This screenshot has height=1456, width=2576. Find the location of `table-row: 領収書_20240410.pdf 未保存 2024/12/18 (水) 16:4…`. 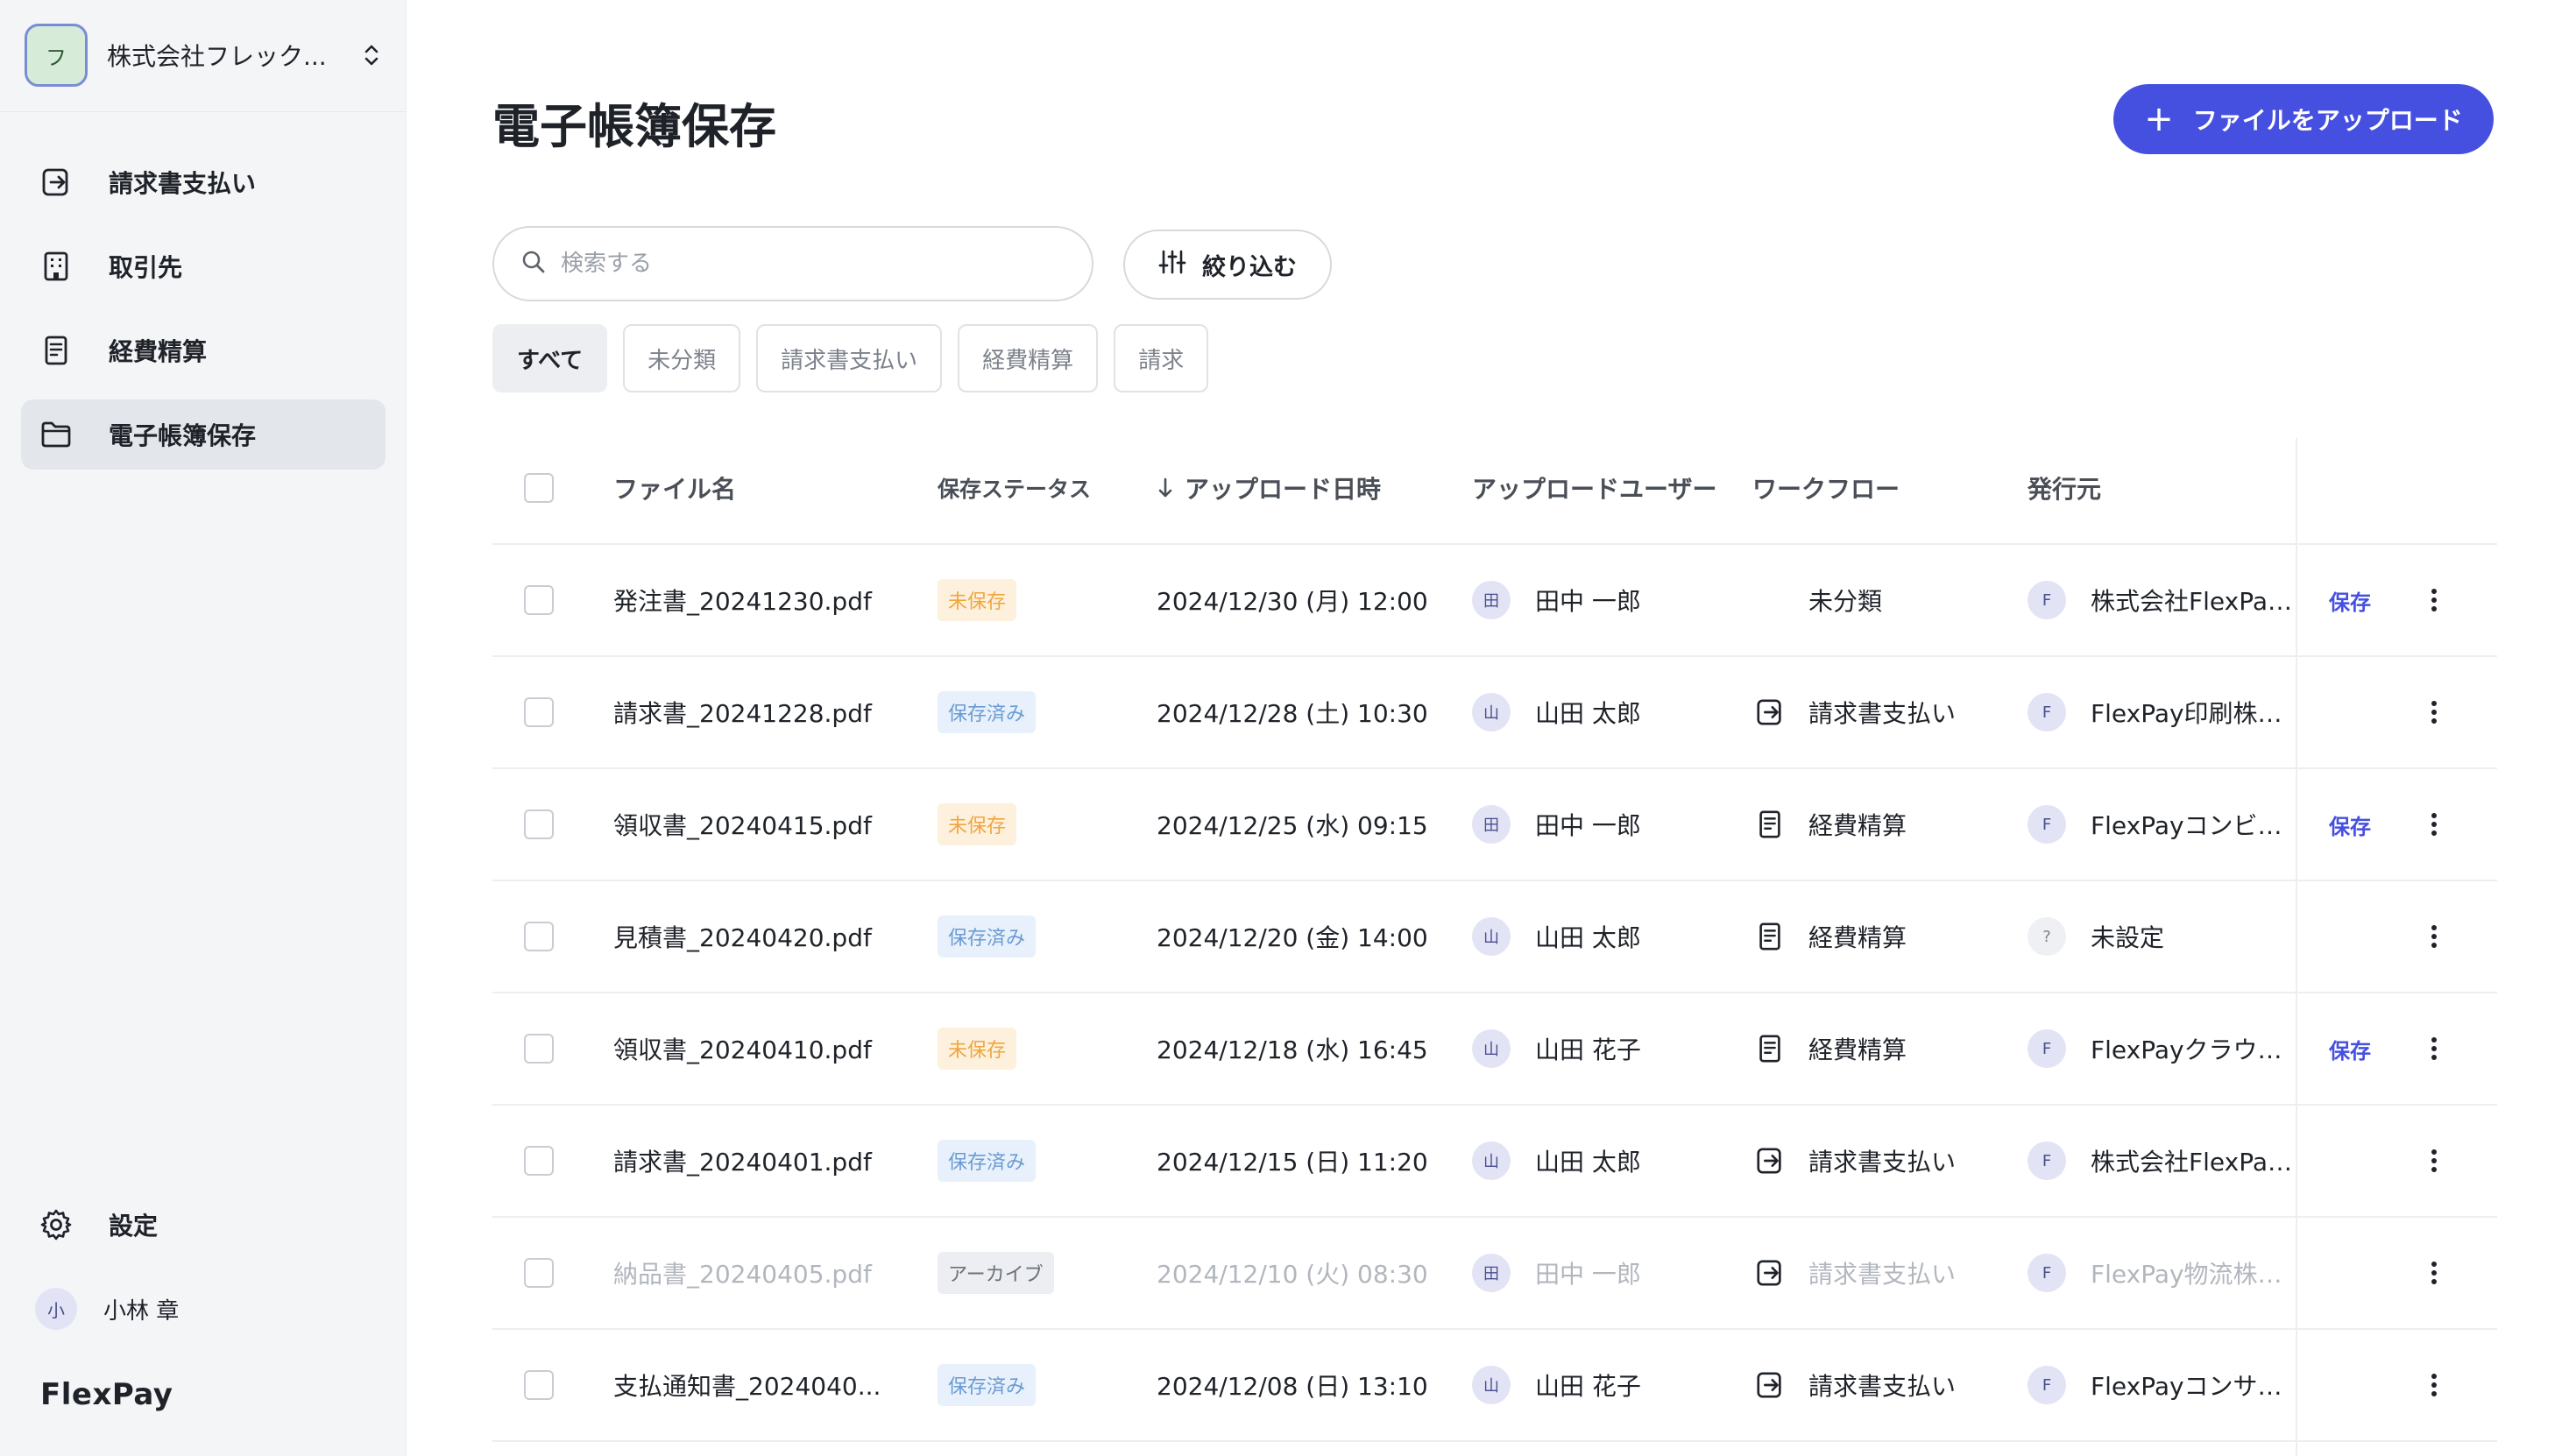

table-row: 領収書_20240410.pdf 未保存 2024/12/18 (水) 16:4… is located at coordinates (1494, 1049).